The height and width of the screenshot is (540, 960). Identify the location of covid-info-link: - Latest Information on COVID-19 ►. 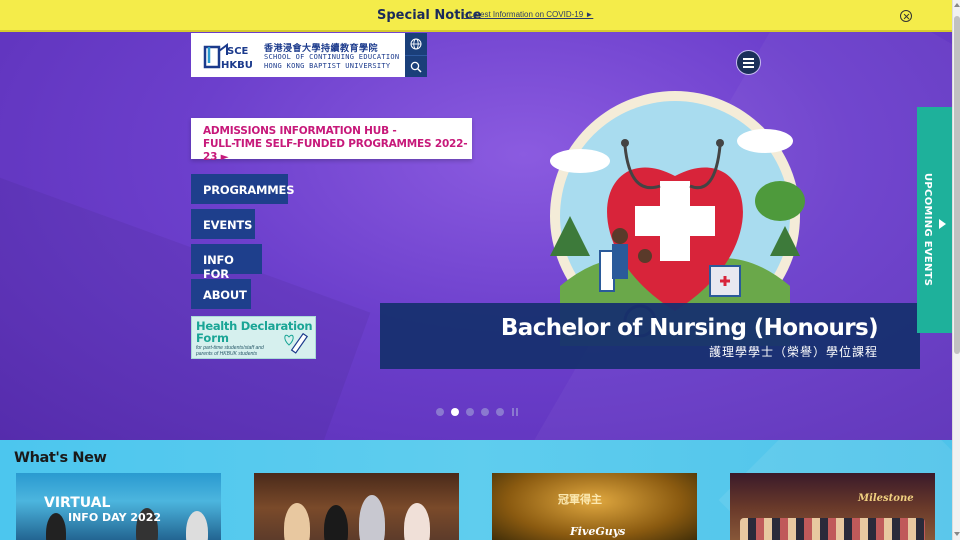
(528, 14).